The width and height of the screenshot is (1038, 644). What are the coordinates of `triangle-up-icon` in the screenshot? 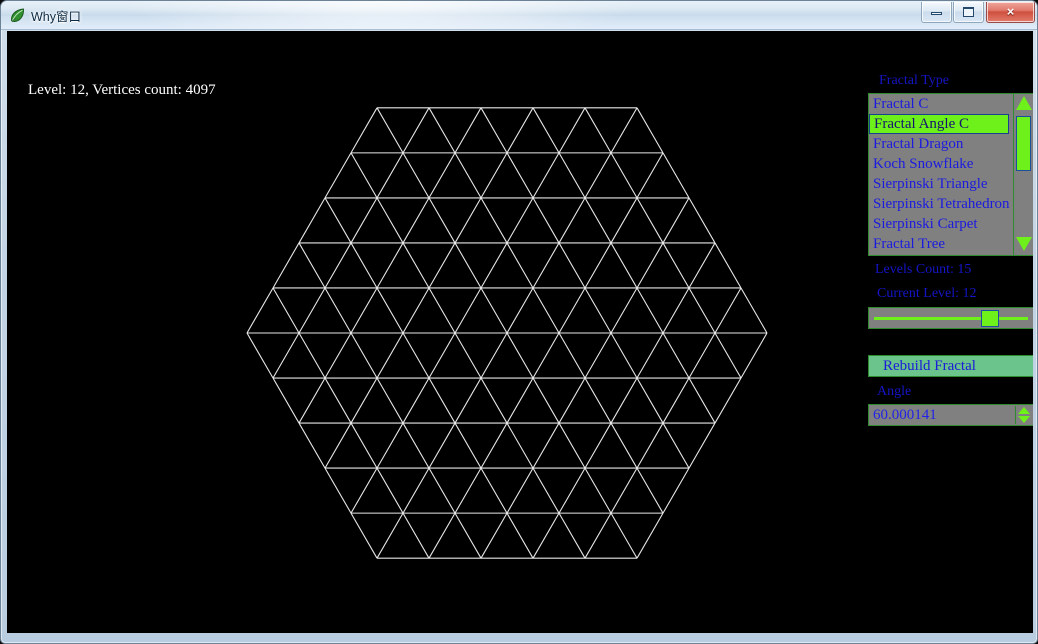 It's located at (1024, 103).